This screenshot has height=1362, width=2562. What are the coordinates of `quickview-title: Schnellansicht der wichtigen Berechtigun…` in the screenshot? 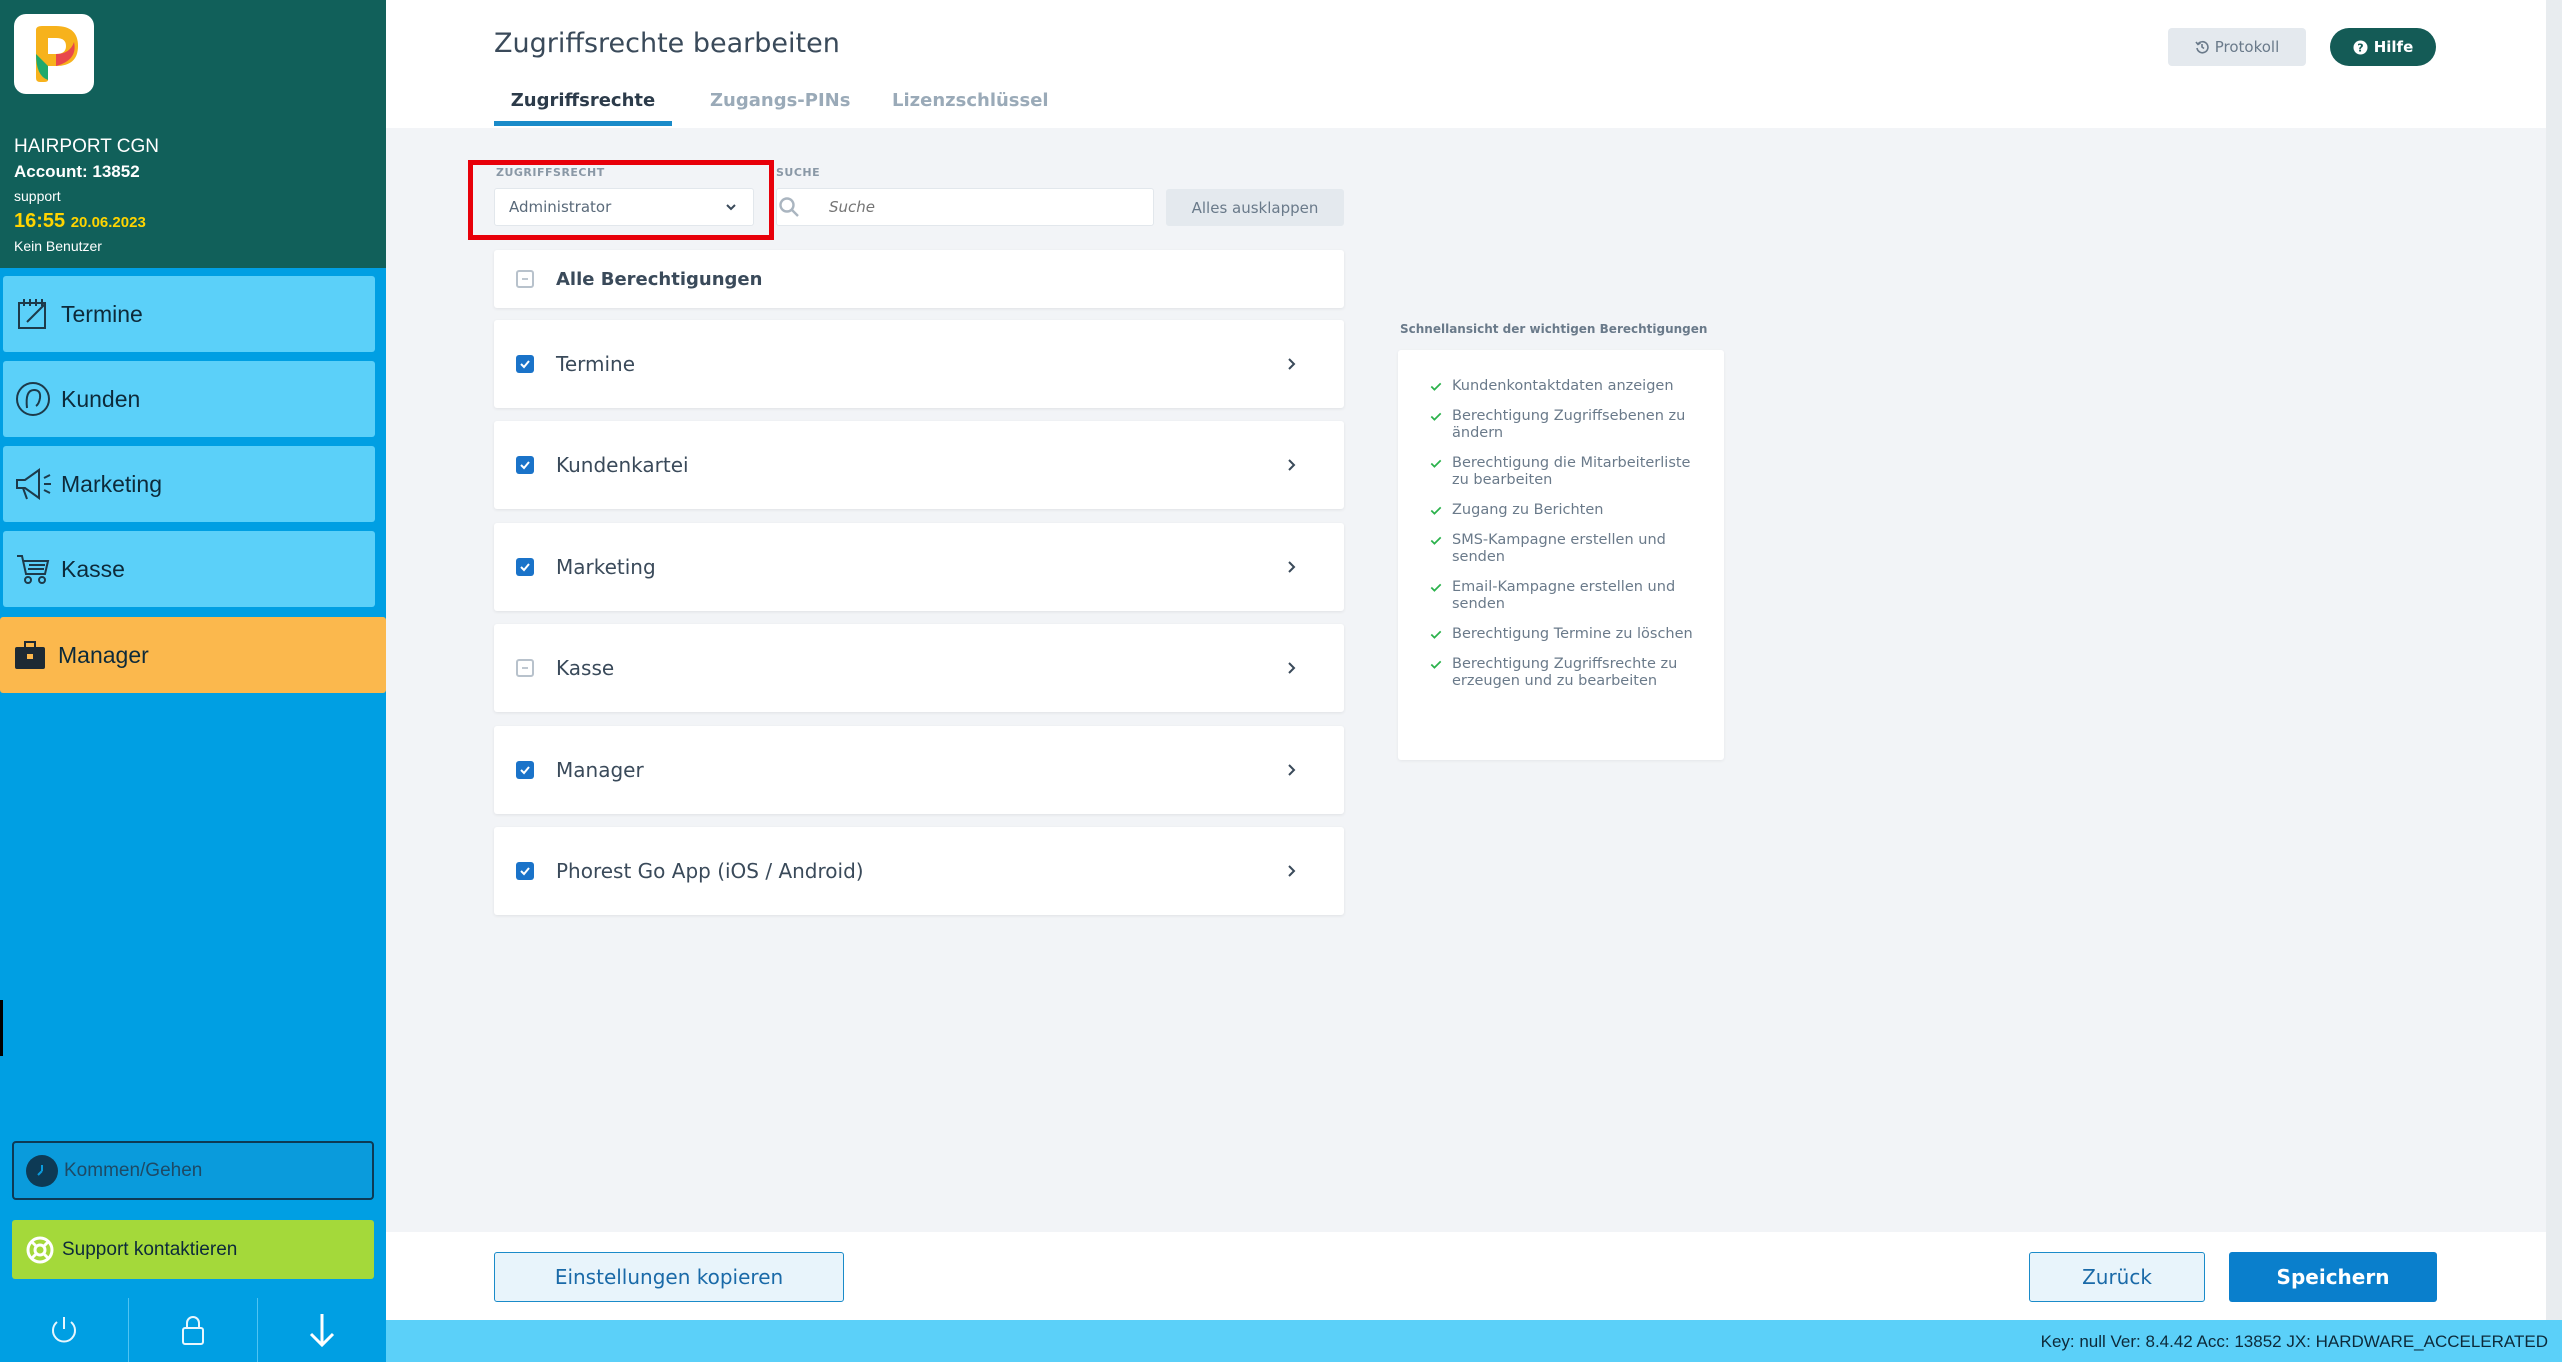 It's located at (1554, 329).